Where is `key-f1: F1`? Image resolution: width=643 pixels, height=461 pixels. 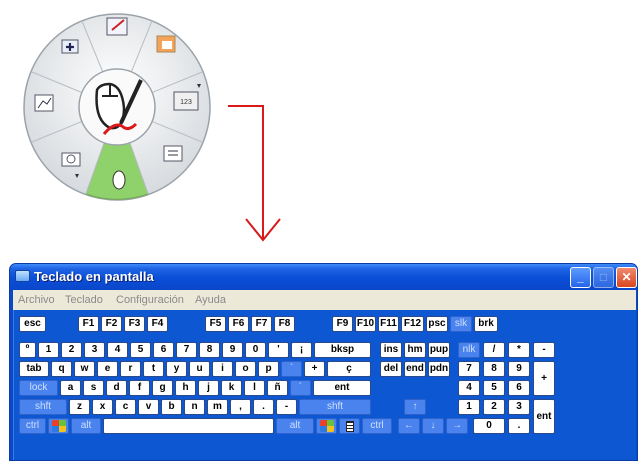 key-f1: F1 is located at coordinates (88, 324).